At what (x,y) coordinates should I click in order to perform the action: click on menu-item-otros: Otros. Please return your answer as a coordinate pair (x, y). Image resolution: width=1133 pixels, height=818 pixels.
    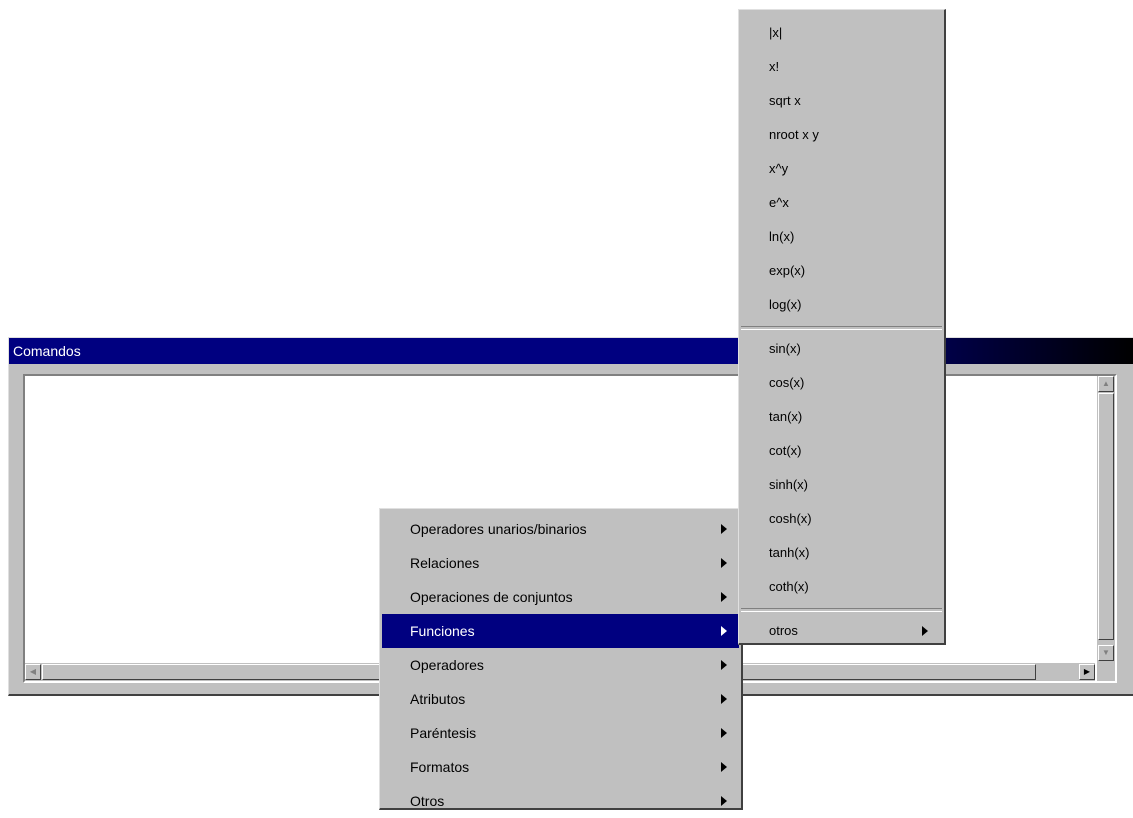
    Looking at the image, I should click on (560, 801).